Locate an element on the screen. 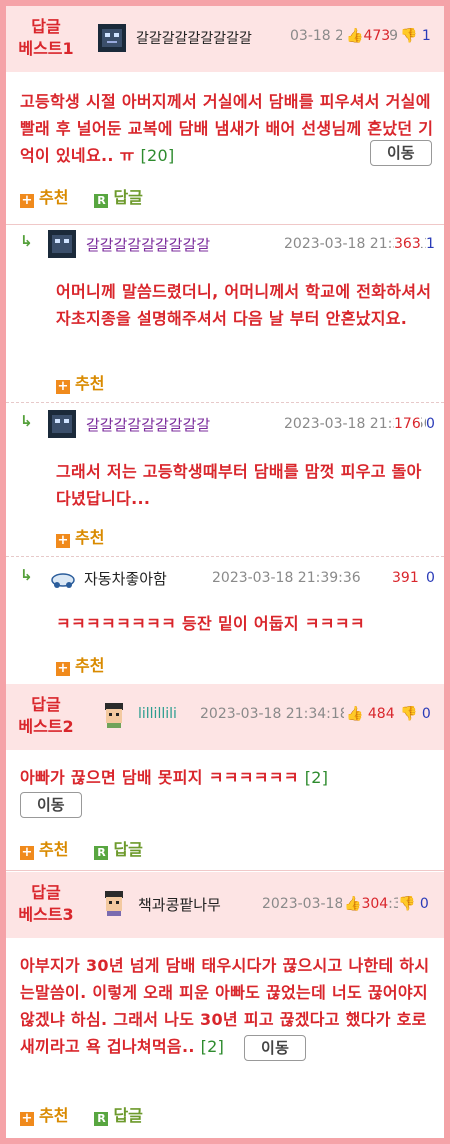 The image size is (450, 1144). downvote-count: 👎 1 is located at coordinates (415, 36).